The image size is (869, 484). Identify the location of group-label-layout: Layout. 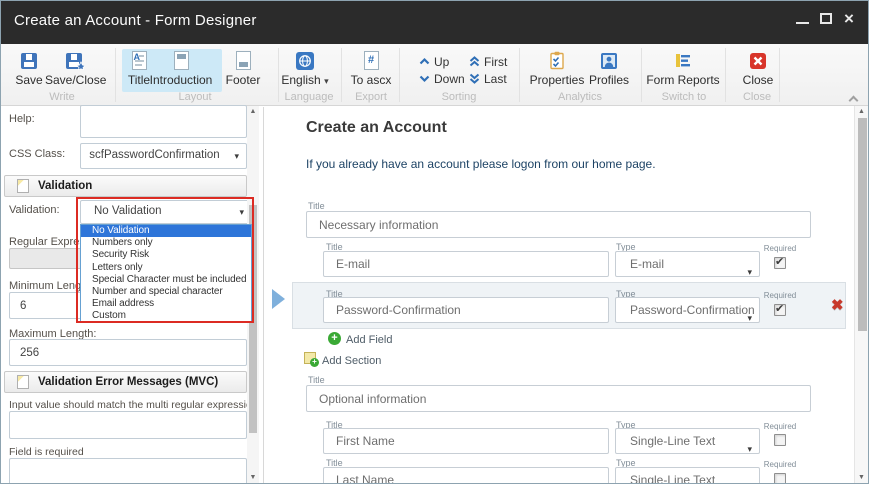
(195, 97).